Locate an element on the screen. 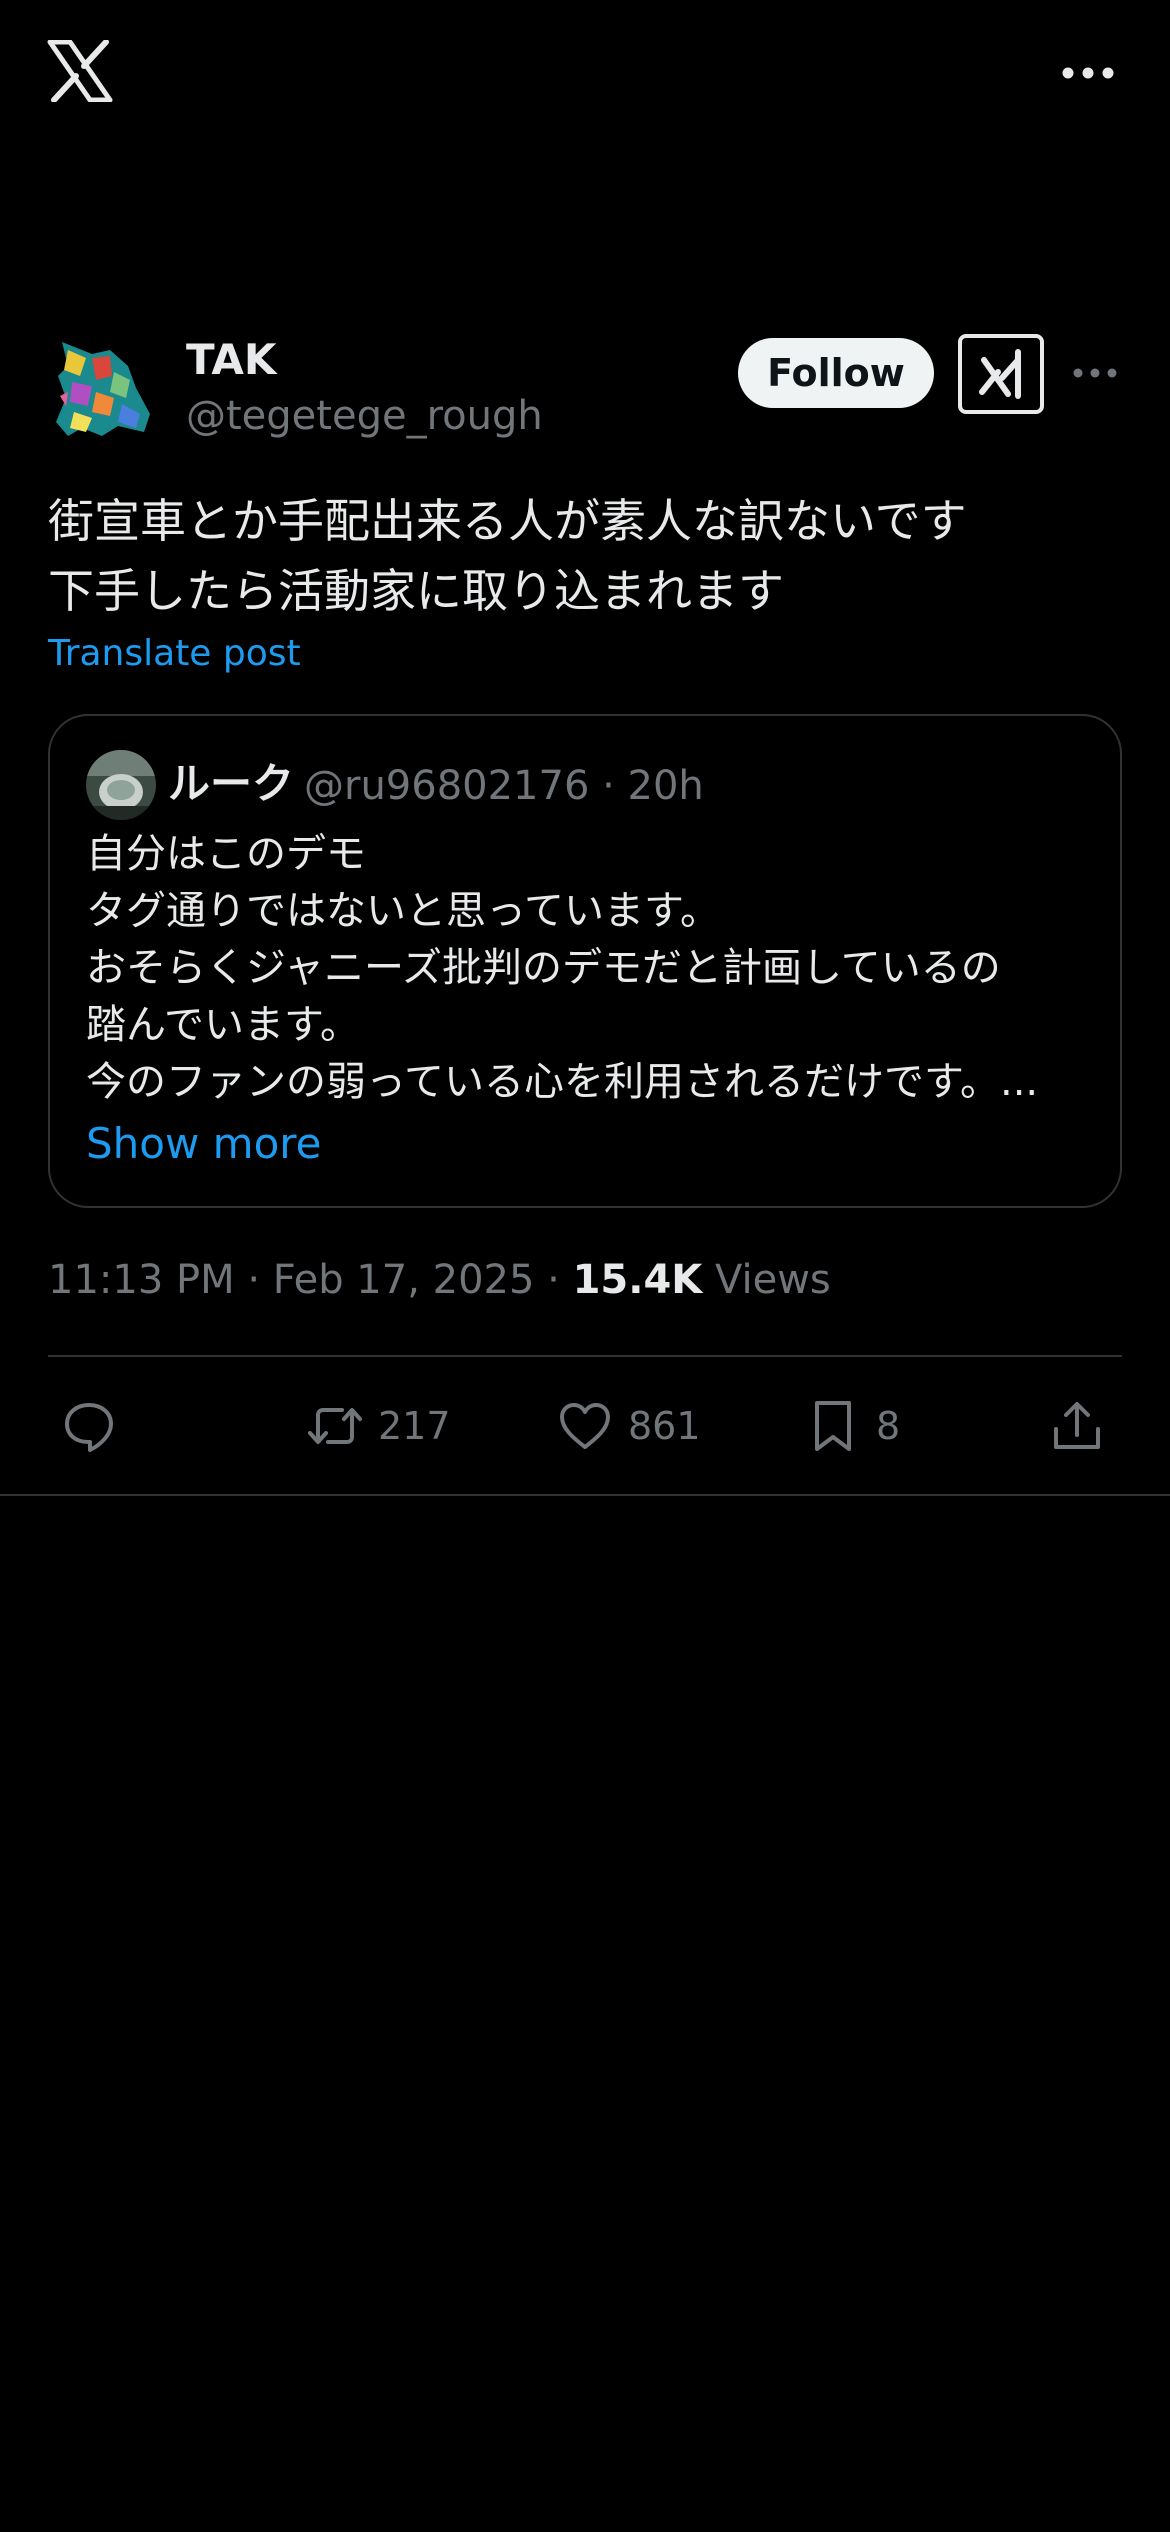  grok-button is located at coordinates (1001, 374).